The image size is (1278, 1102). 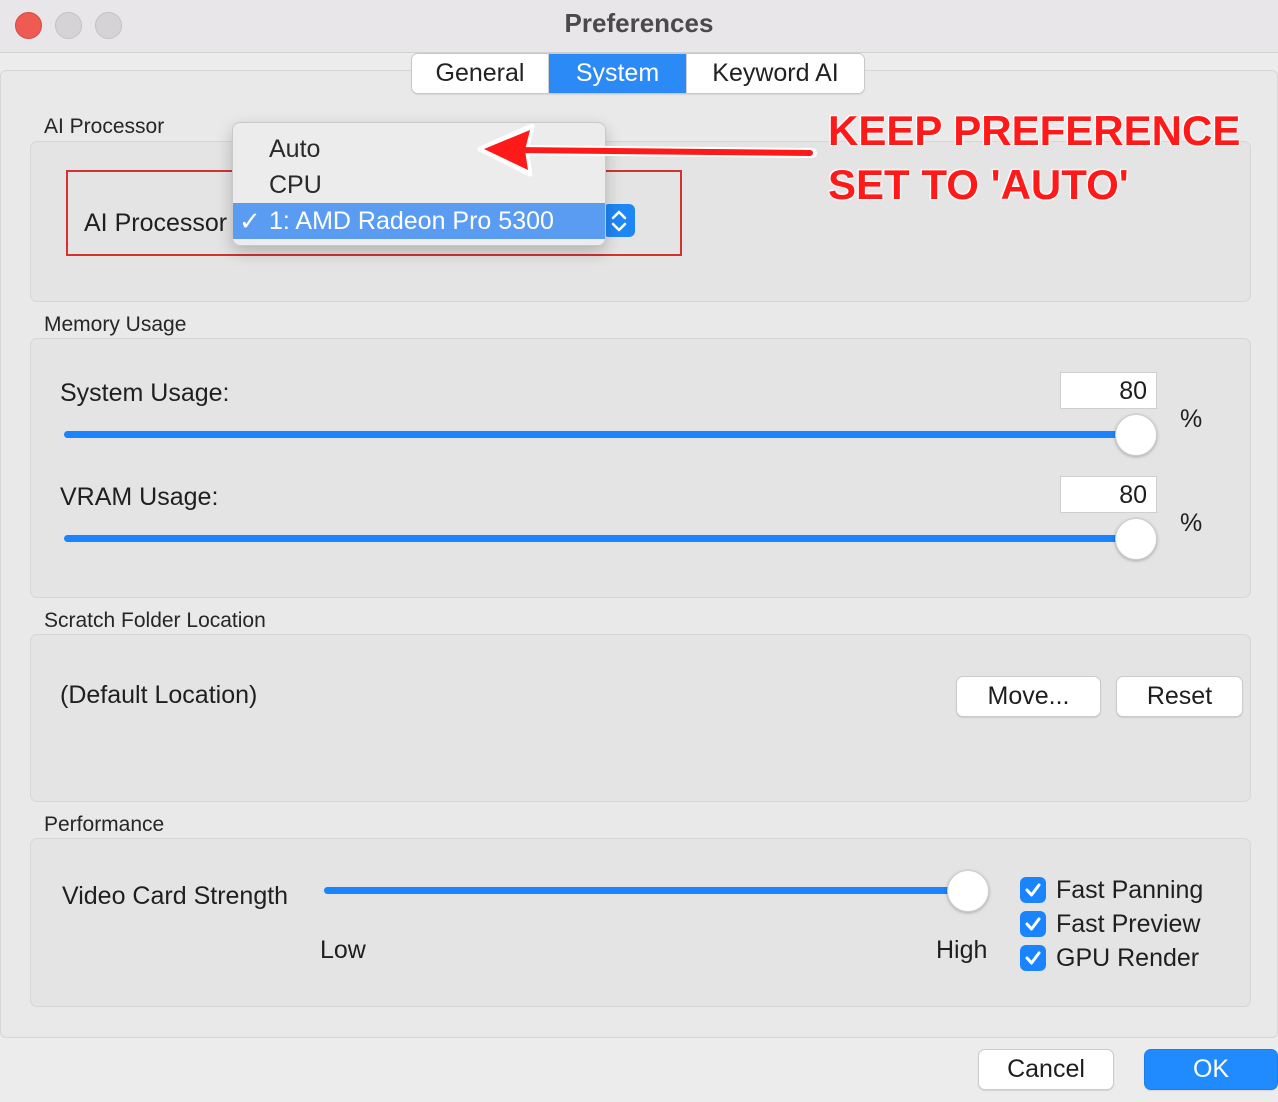 I want to click on fast-preview-label: Fast Preview, so click(x=1128, y=924).